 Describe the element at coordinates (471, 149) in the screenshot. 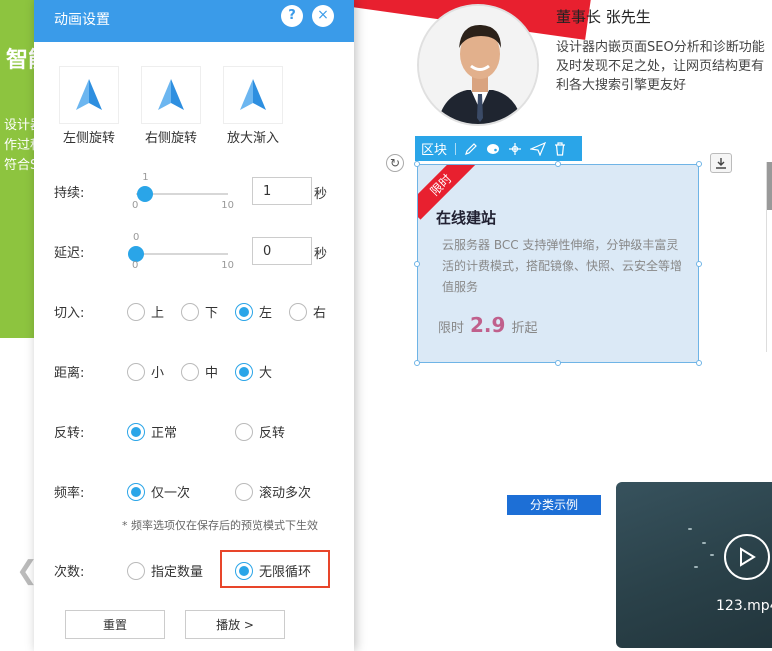

I see `edit-icon` at that location.